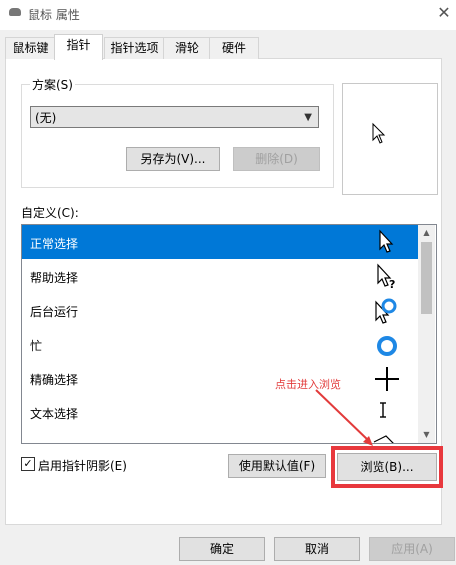 This screenshot has height=565, width=456. I want to click on scroll-up-icon: ▲, so click(426, 233).